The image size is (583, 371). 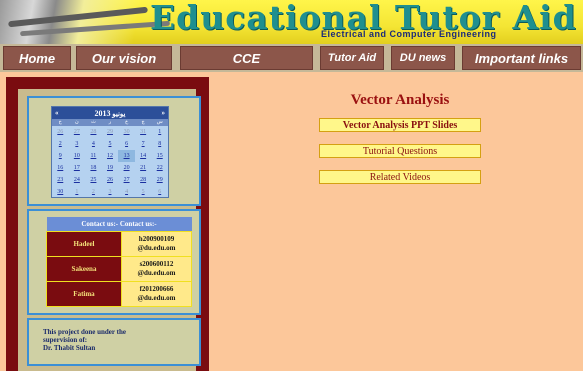 I want to click on calendar-day: 24, so click(x=77, y=180).